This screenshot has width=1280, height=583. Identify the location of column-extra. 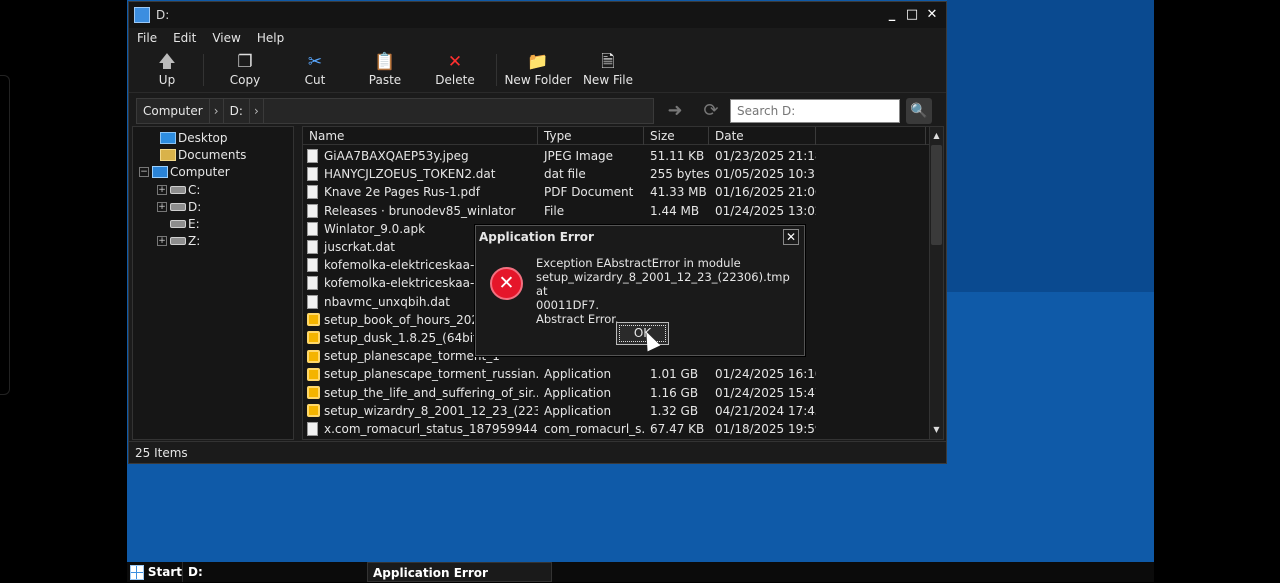
(871, 136).